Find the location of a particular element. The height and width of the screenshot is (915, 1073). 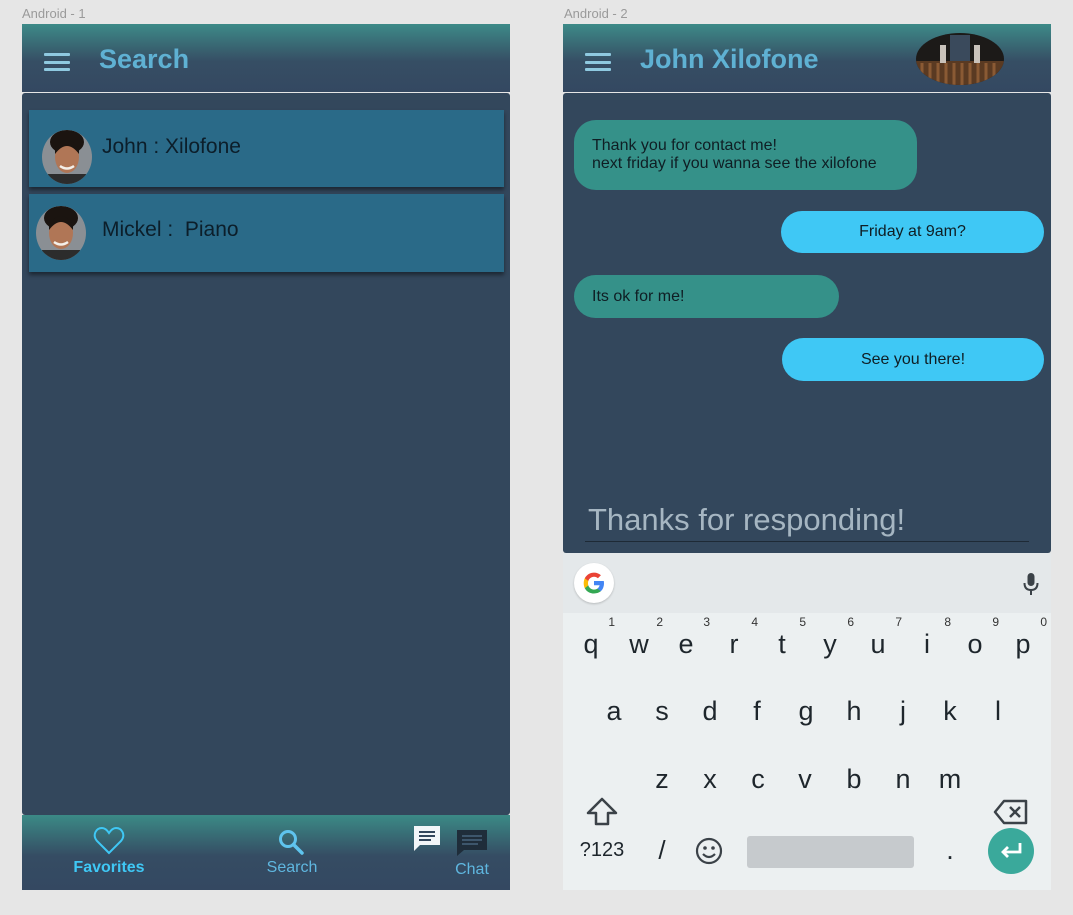

key-m: m is located at coordinates (950, 779).